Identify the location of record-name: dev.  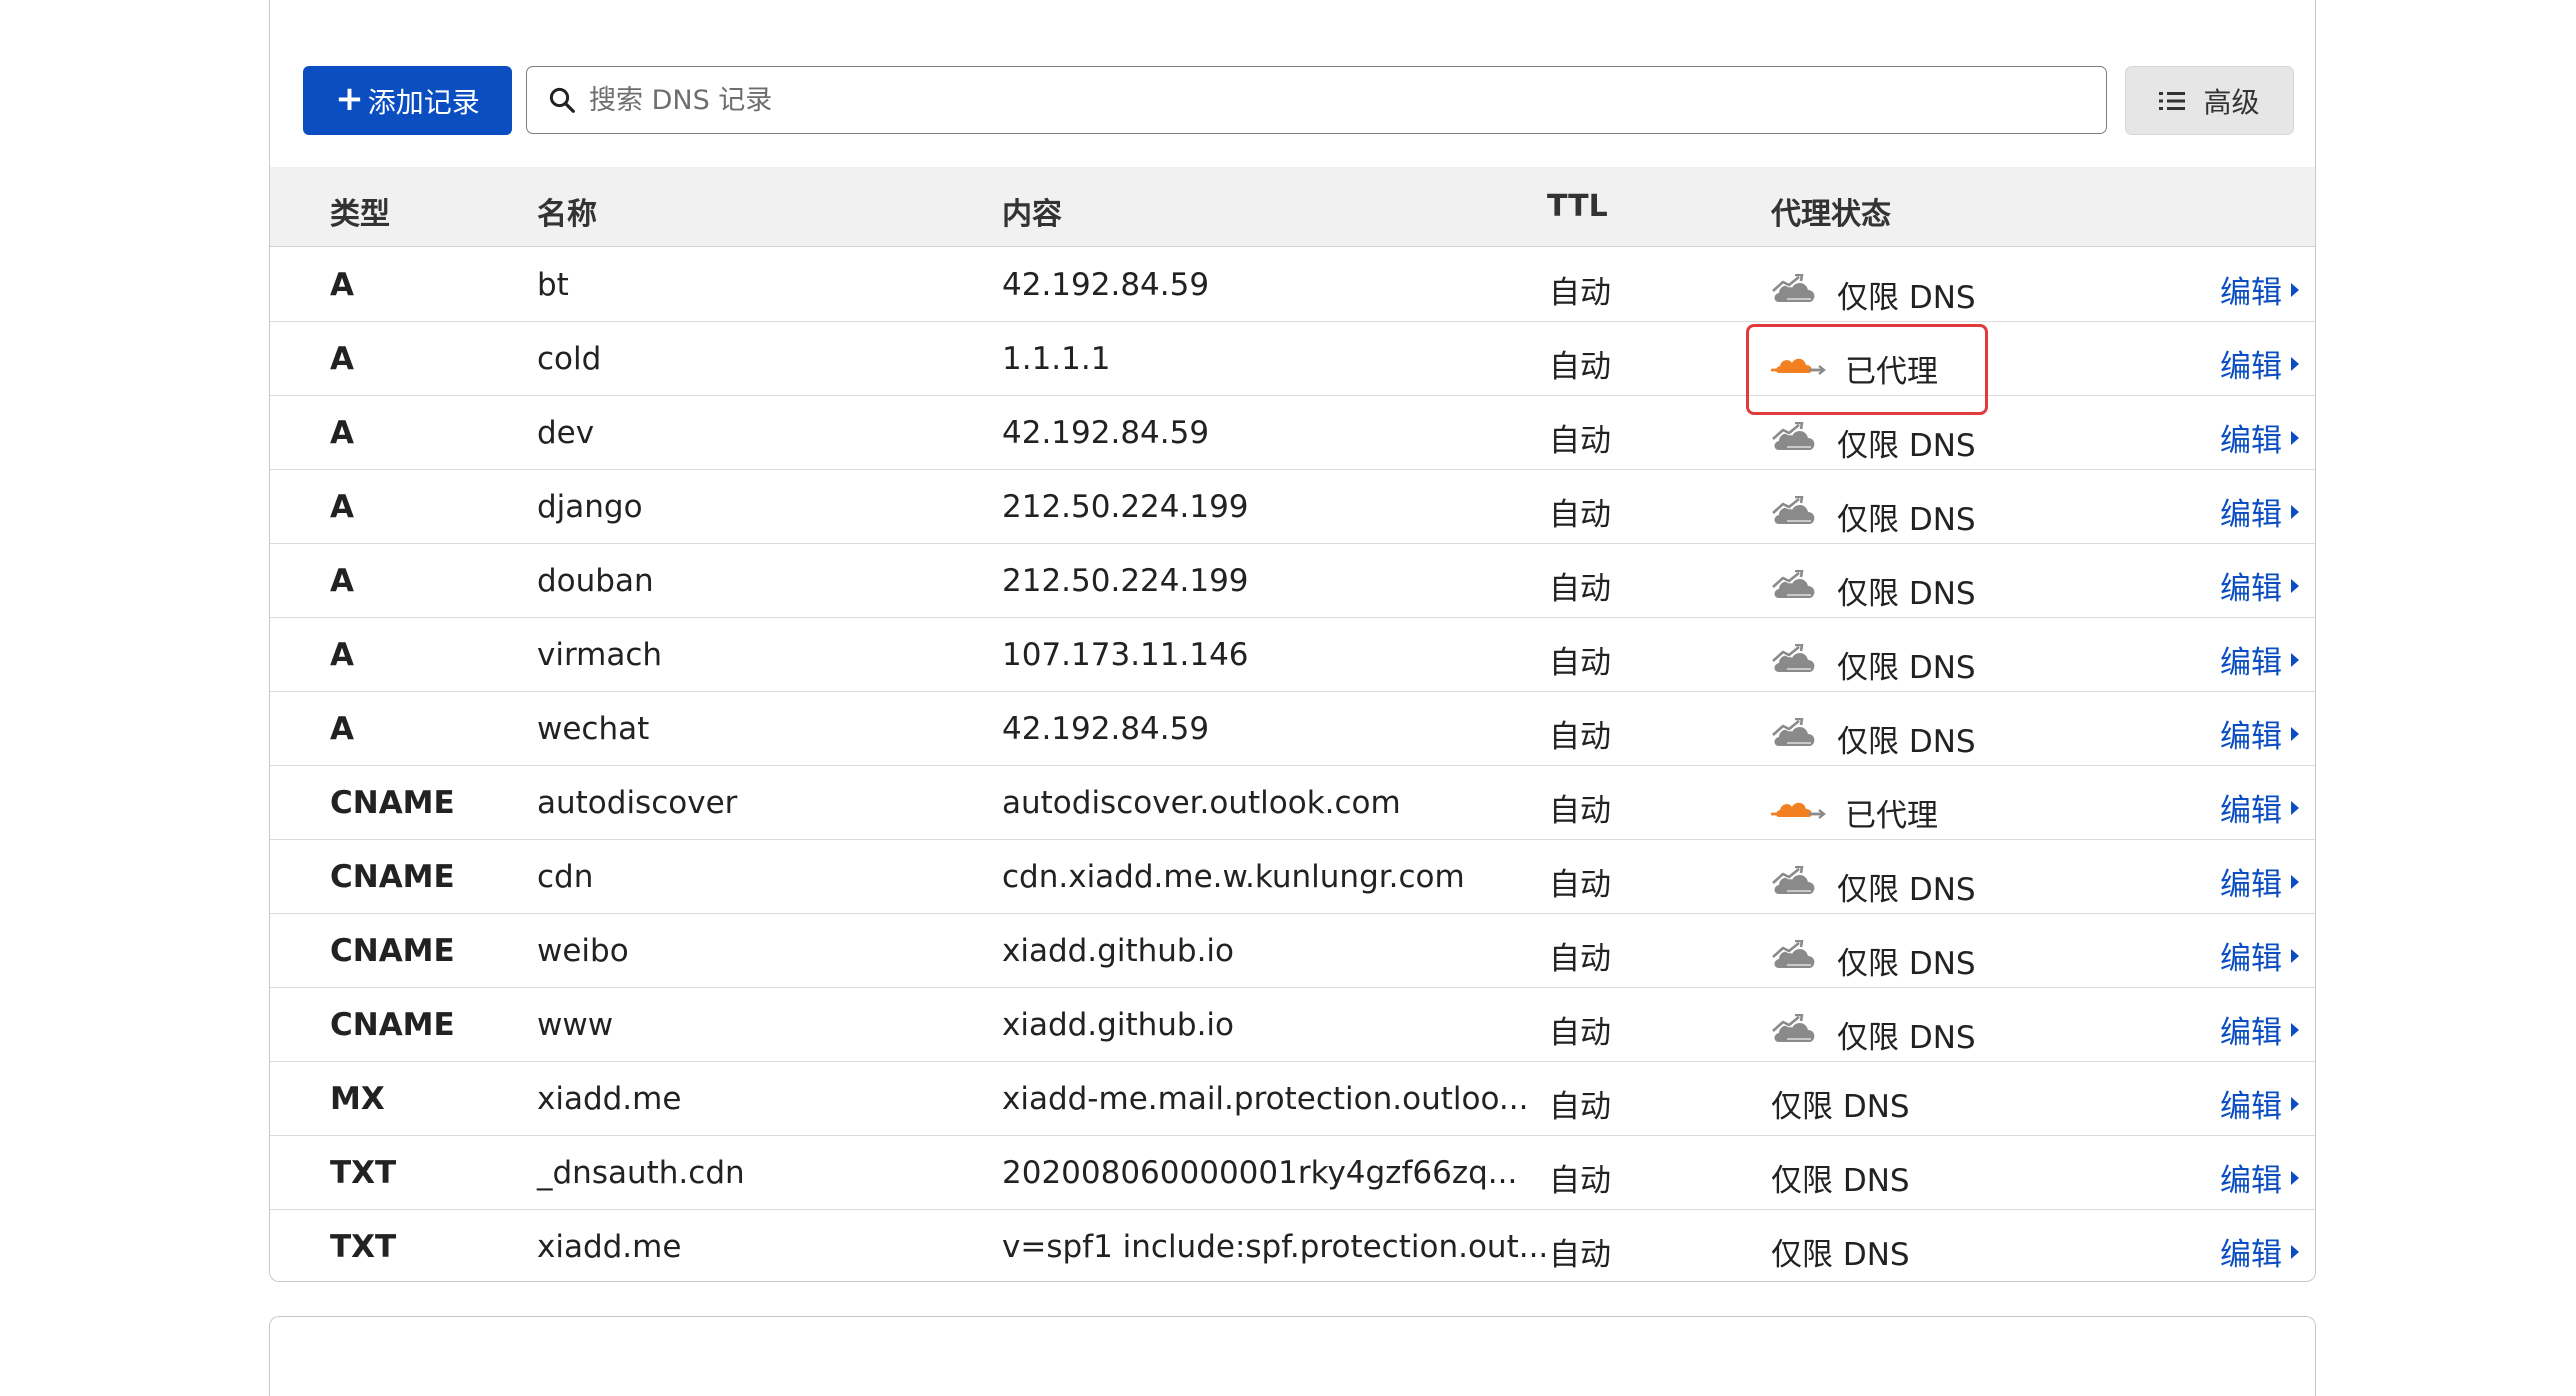
(566, 433).